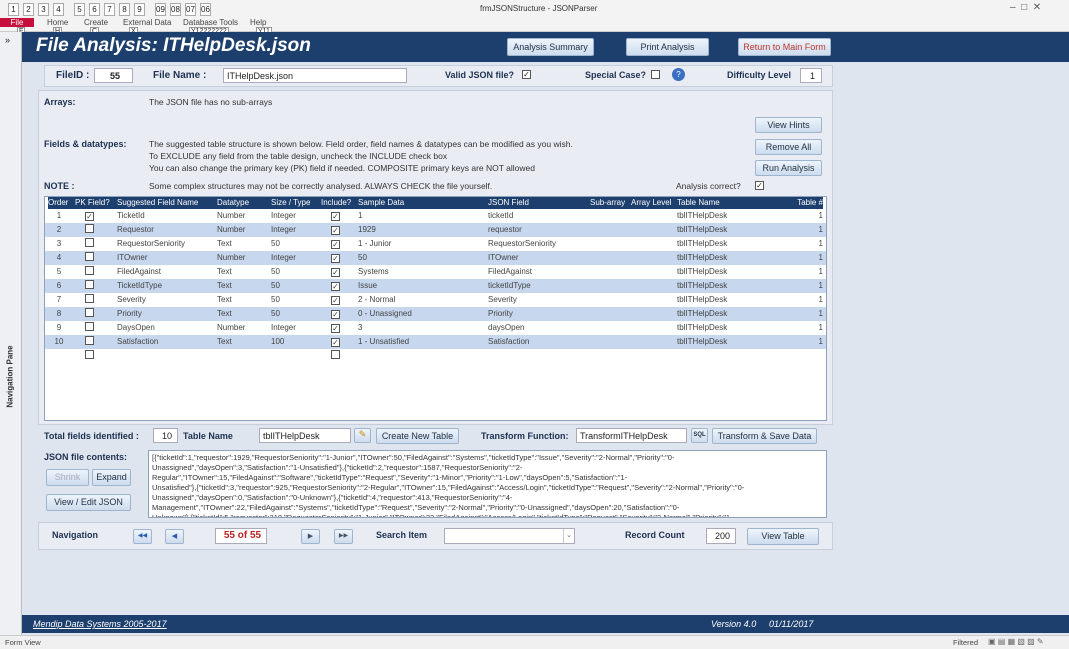 This screenshot has width=1069, height=649. Describe the element at coordinates (61, 203) in the screenshot. I see `column-header: Order` at that location.